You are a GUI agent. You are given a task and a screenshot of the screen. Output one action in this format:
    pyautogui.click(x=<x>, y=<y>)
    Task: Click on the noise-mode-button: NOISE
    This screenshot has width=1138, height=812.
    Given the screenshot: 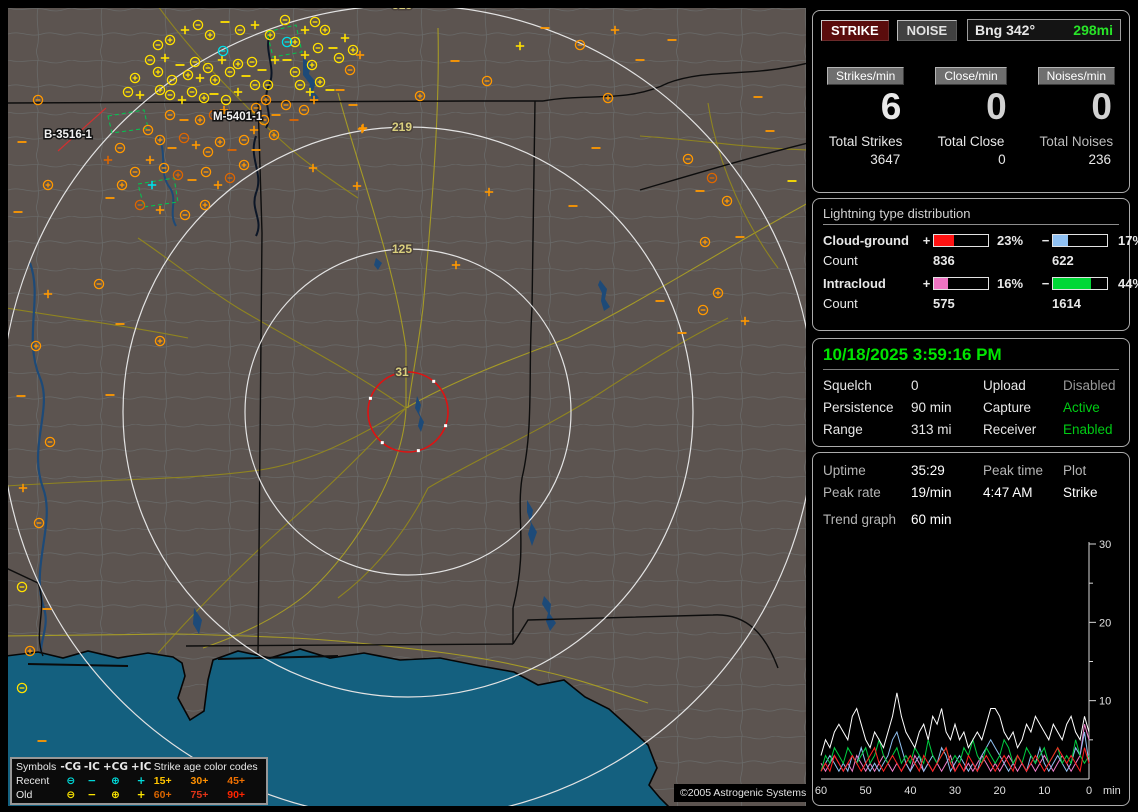 What is the action you would take?
    pyautogui.click(x=927, y=30)
    